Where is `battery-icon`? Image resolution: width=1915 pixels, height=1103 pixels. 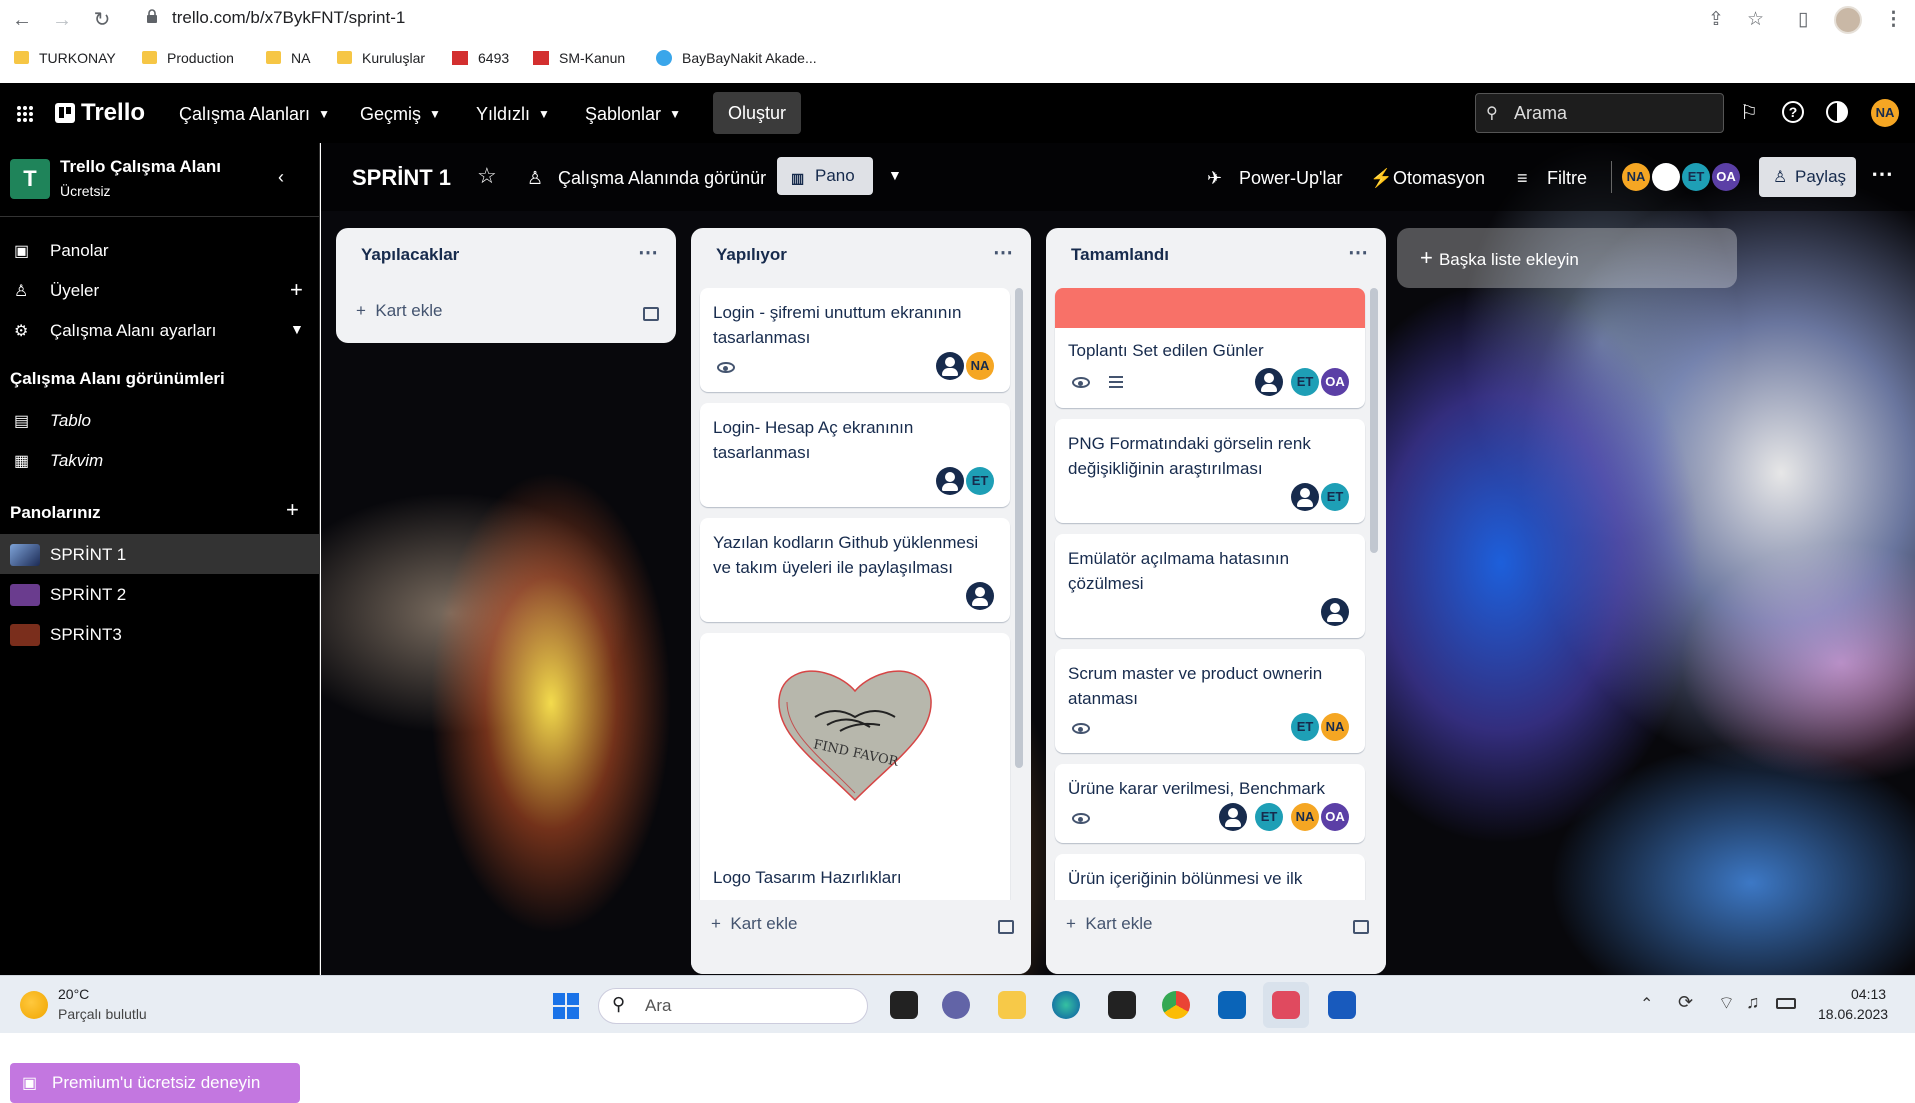
battery-icon is located at coordinates (1786, 1003).